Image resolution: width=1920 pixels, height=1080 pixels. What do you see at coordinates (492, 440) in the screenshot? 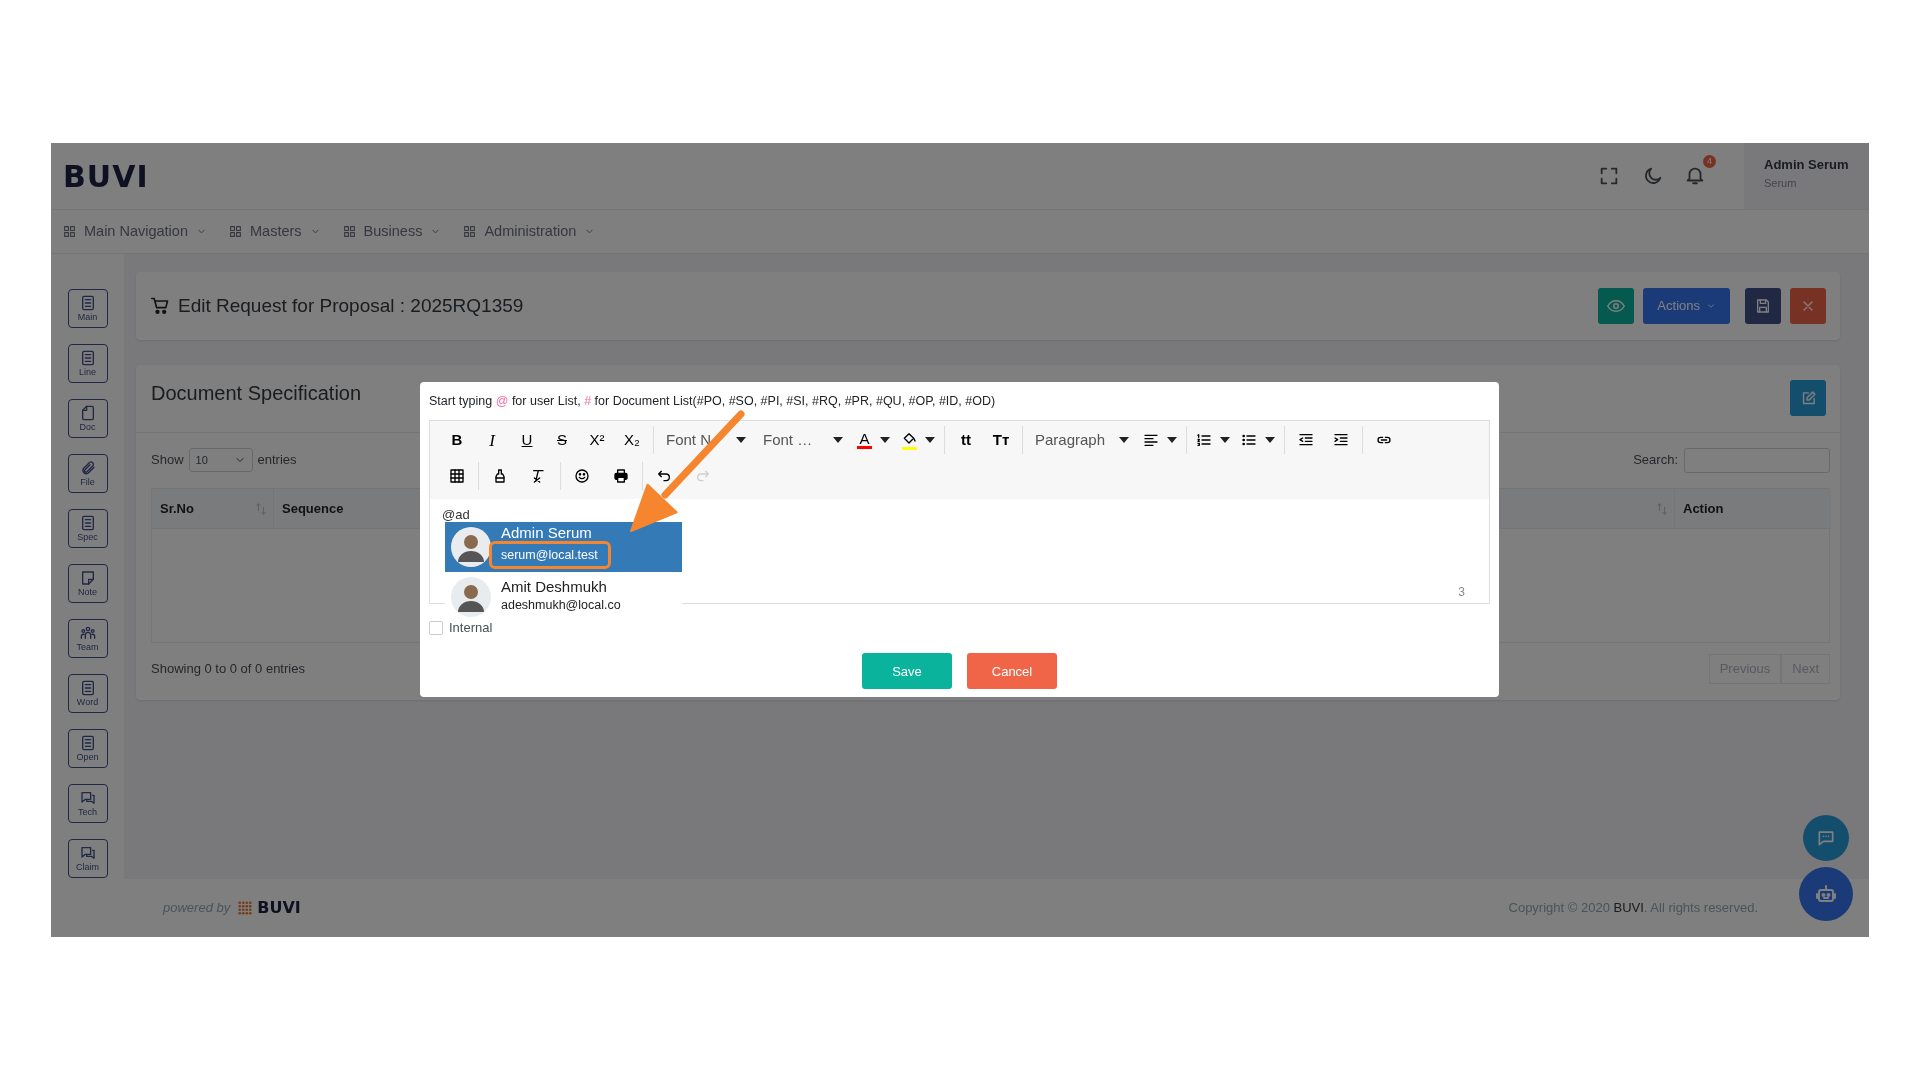
I see `italic-button: I` at bounding box center [492, 440].